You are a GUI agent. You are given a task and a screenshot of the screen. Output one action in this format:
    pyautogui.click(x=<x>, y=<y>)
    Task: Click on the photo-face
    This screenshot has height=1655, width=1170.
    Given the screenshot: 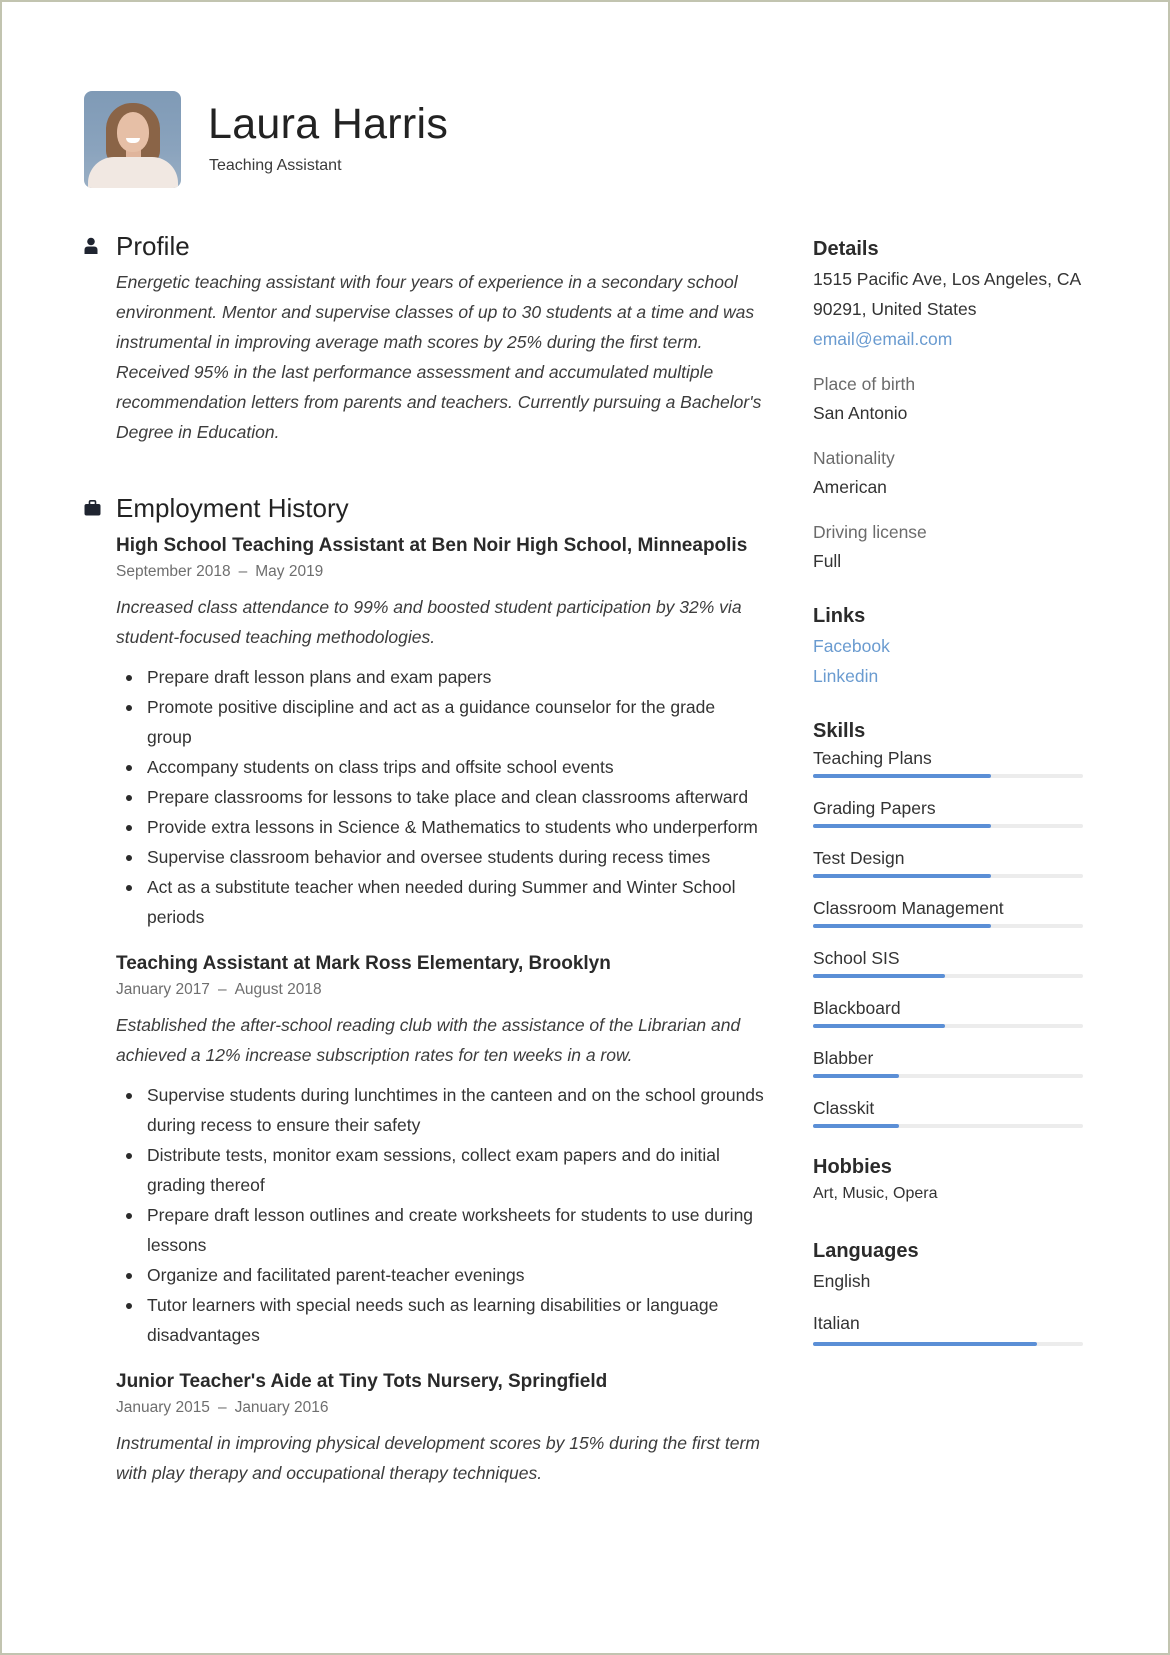 What is the action you would take?
    pyautogui.click(x=133, y=132)
    